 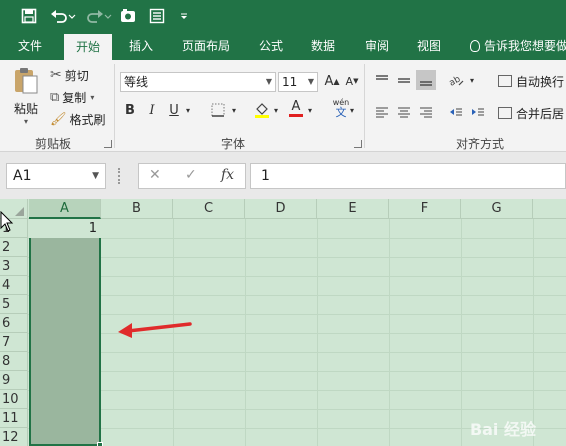 I want to click on column-header-d: D, so click(x=281, y=209).